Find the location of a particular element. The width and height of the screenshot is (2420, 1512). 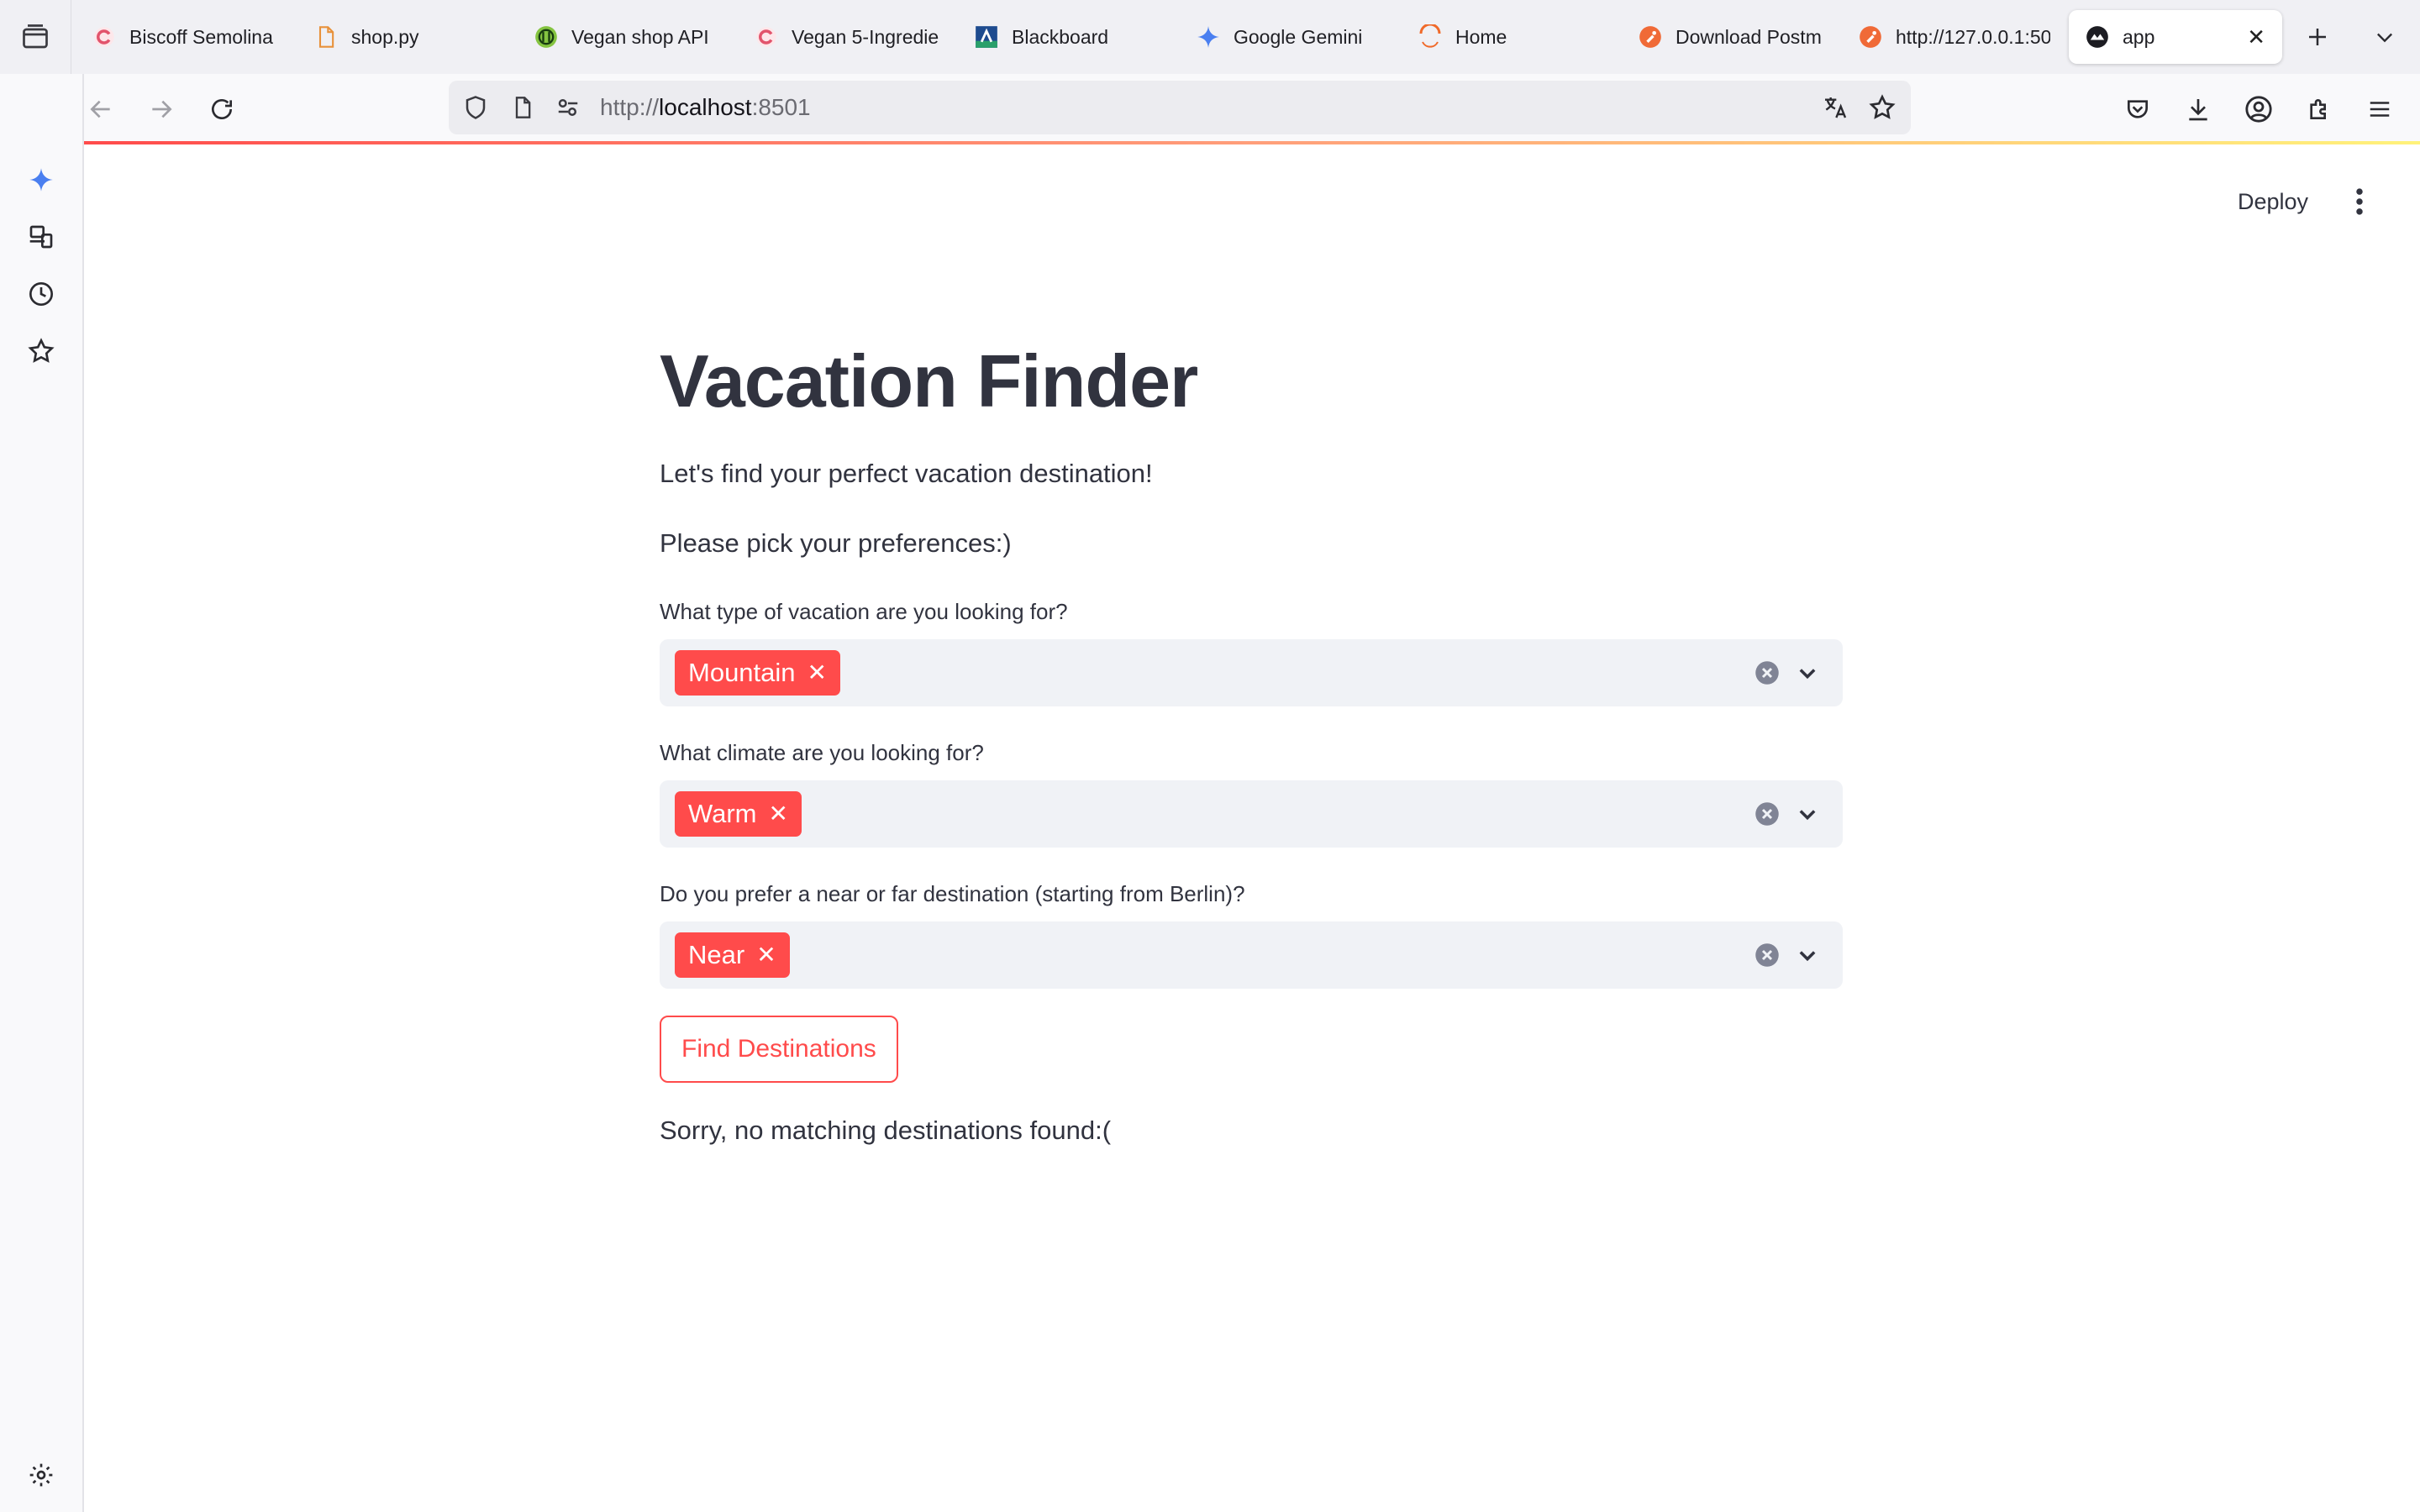

sidebar-bookmarks-button is located at coordinates (41, 351).